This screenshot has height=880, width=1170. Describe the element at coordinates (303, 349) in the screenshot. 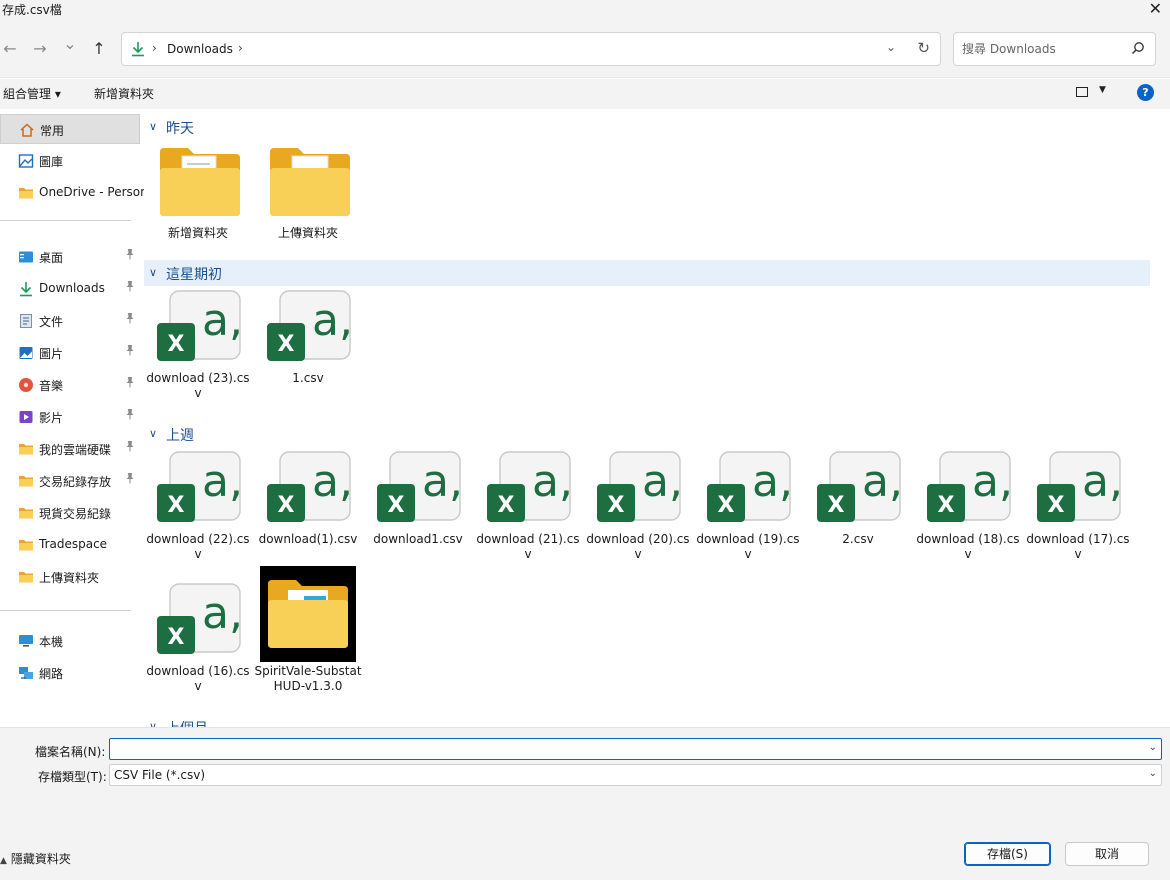

I see `file-item: a, X 1.csv` at that location.